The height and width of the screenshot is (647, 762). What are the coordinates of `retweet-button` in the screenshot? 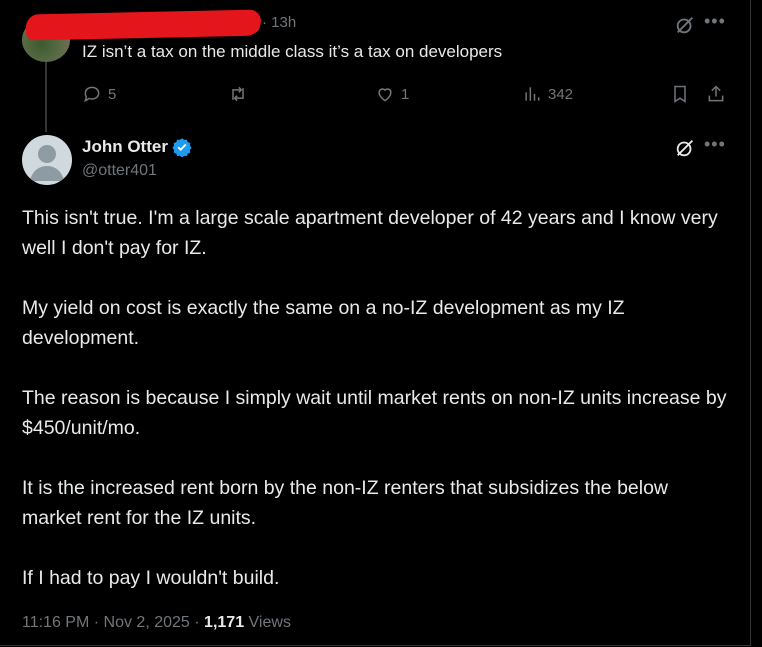 It's located at (238, 94).